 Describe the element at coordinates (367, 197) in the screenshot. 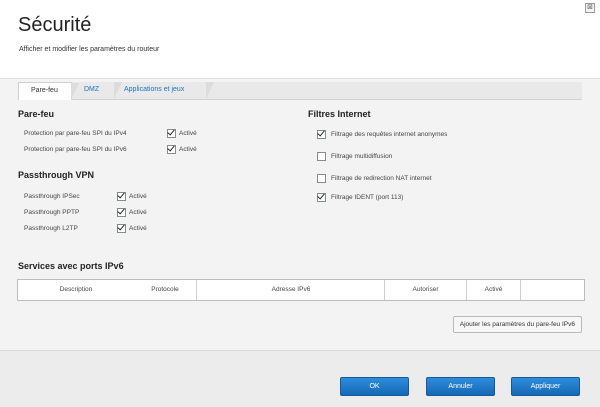

I see `filter-ident-label: Filtrage IDENT (port 113)` at that location.